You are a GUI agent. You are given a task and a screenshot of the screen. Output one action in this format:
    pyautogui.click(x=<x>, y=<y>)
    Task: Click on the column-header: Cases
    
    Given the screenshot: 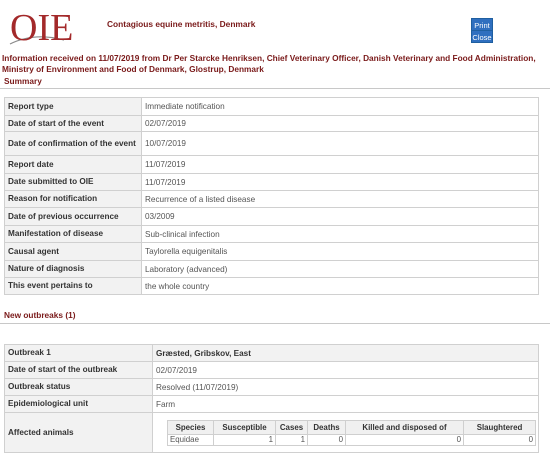 What is the action you would take?
    pyautogui.click(x=291, y=427)
    